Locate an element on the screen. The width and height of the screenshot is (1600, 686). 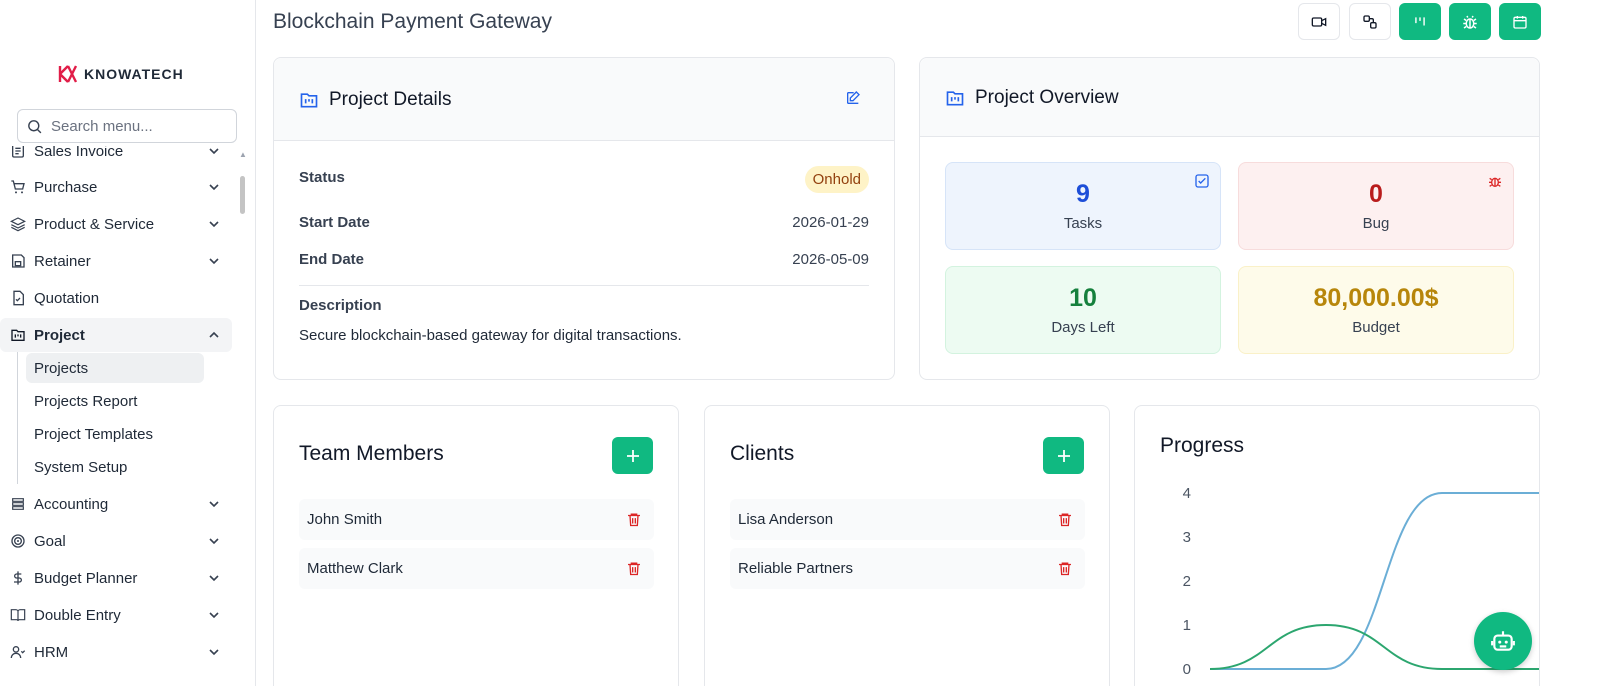
sidebar-item-label: Accounting is located at coordinates (71, 504).